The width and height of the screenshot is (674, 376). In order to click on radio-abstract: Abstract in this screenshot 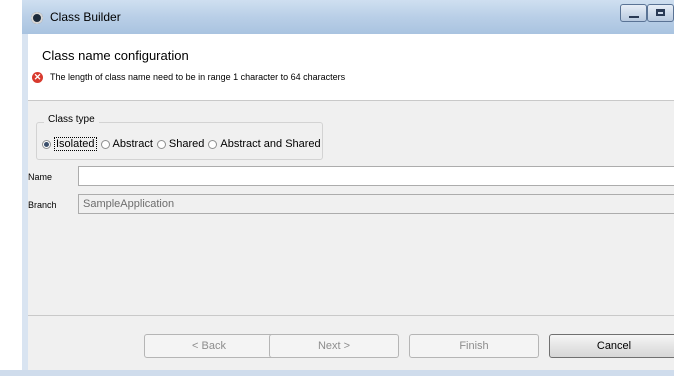, I will do `click(126, 144)`.